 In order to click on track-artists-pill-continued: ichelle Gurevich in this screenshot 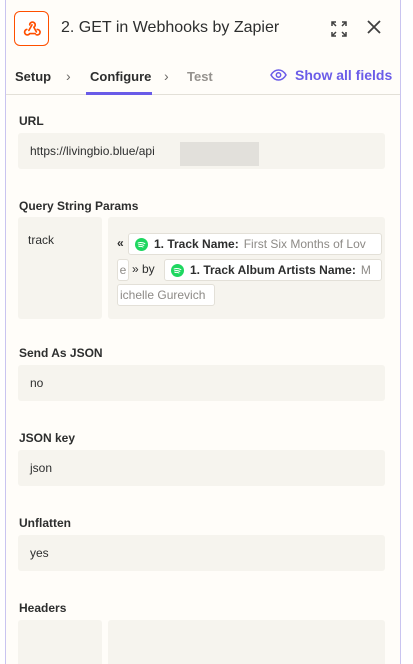, I will do `click(166, 295)`.